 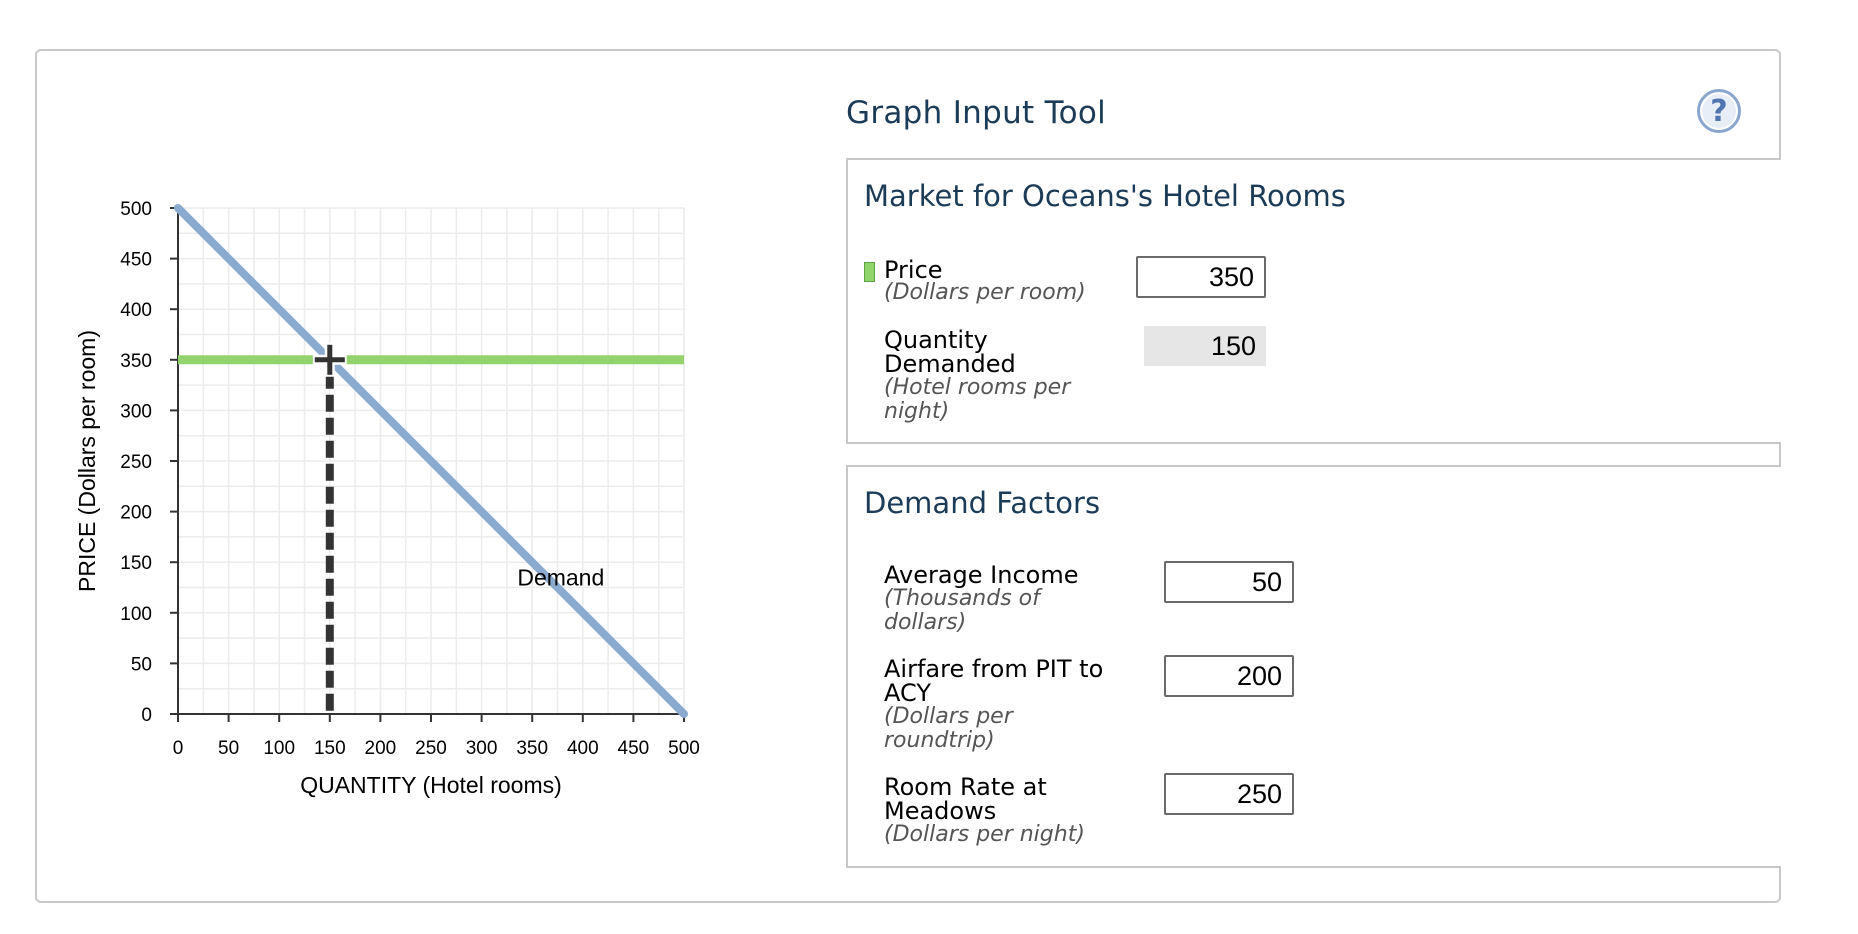 I want to click on x-tick-label: 400, so click(x=583, y=748).